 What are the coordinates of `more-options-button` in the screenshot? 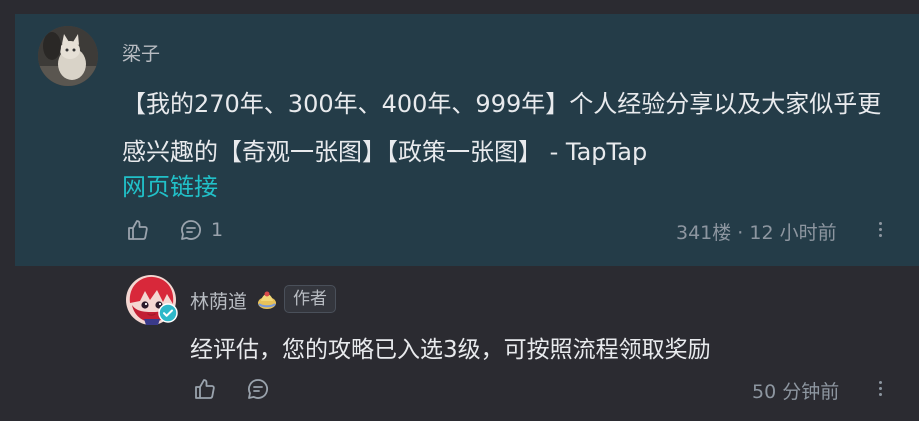 It's located at (880, 231).